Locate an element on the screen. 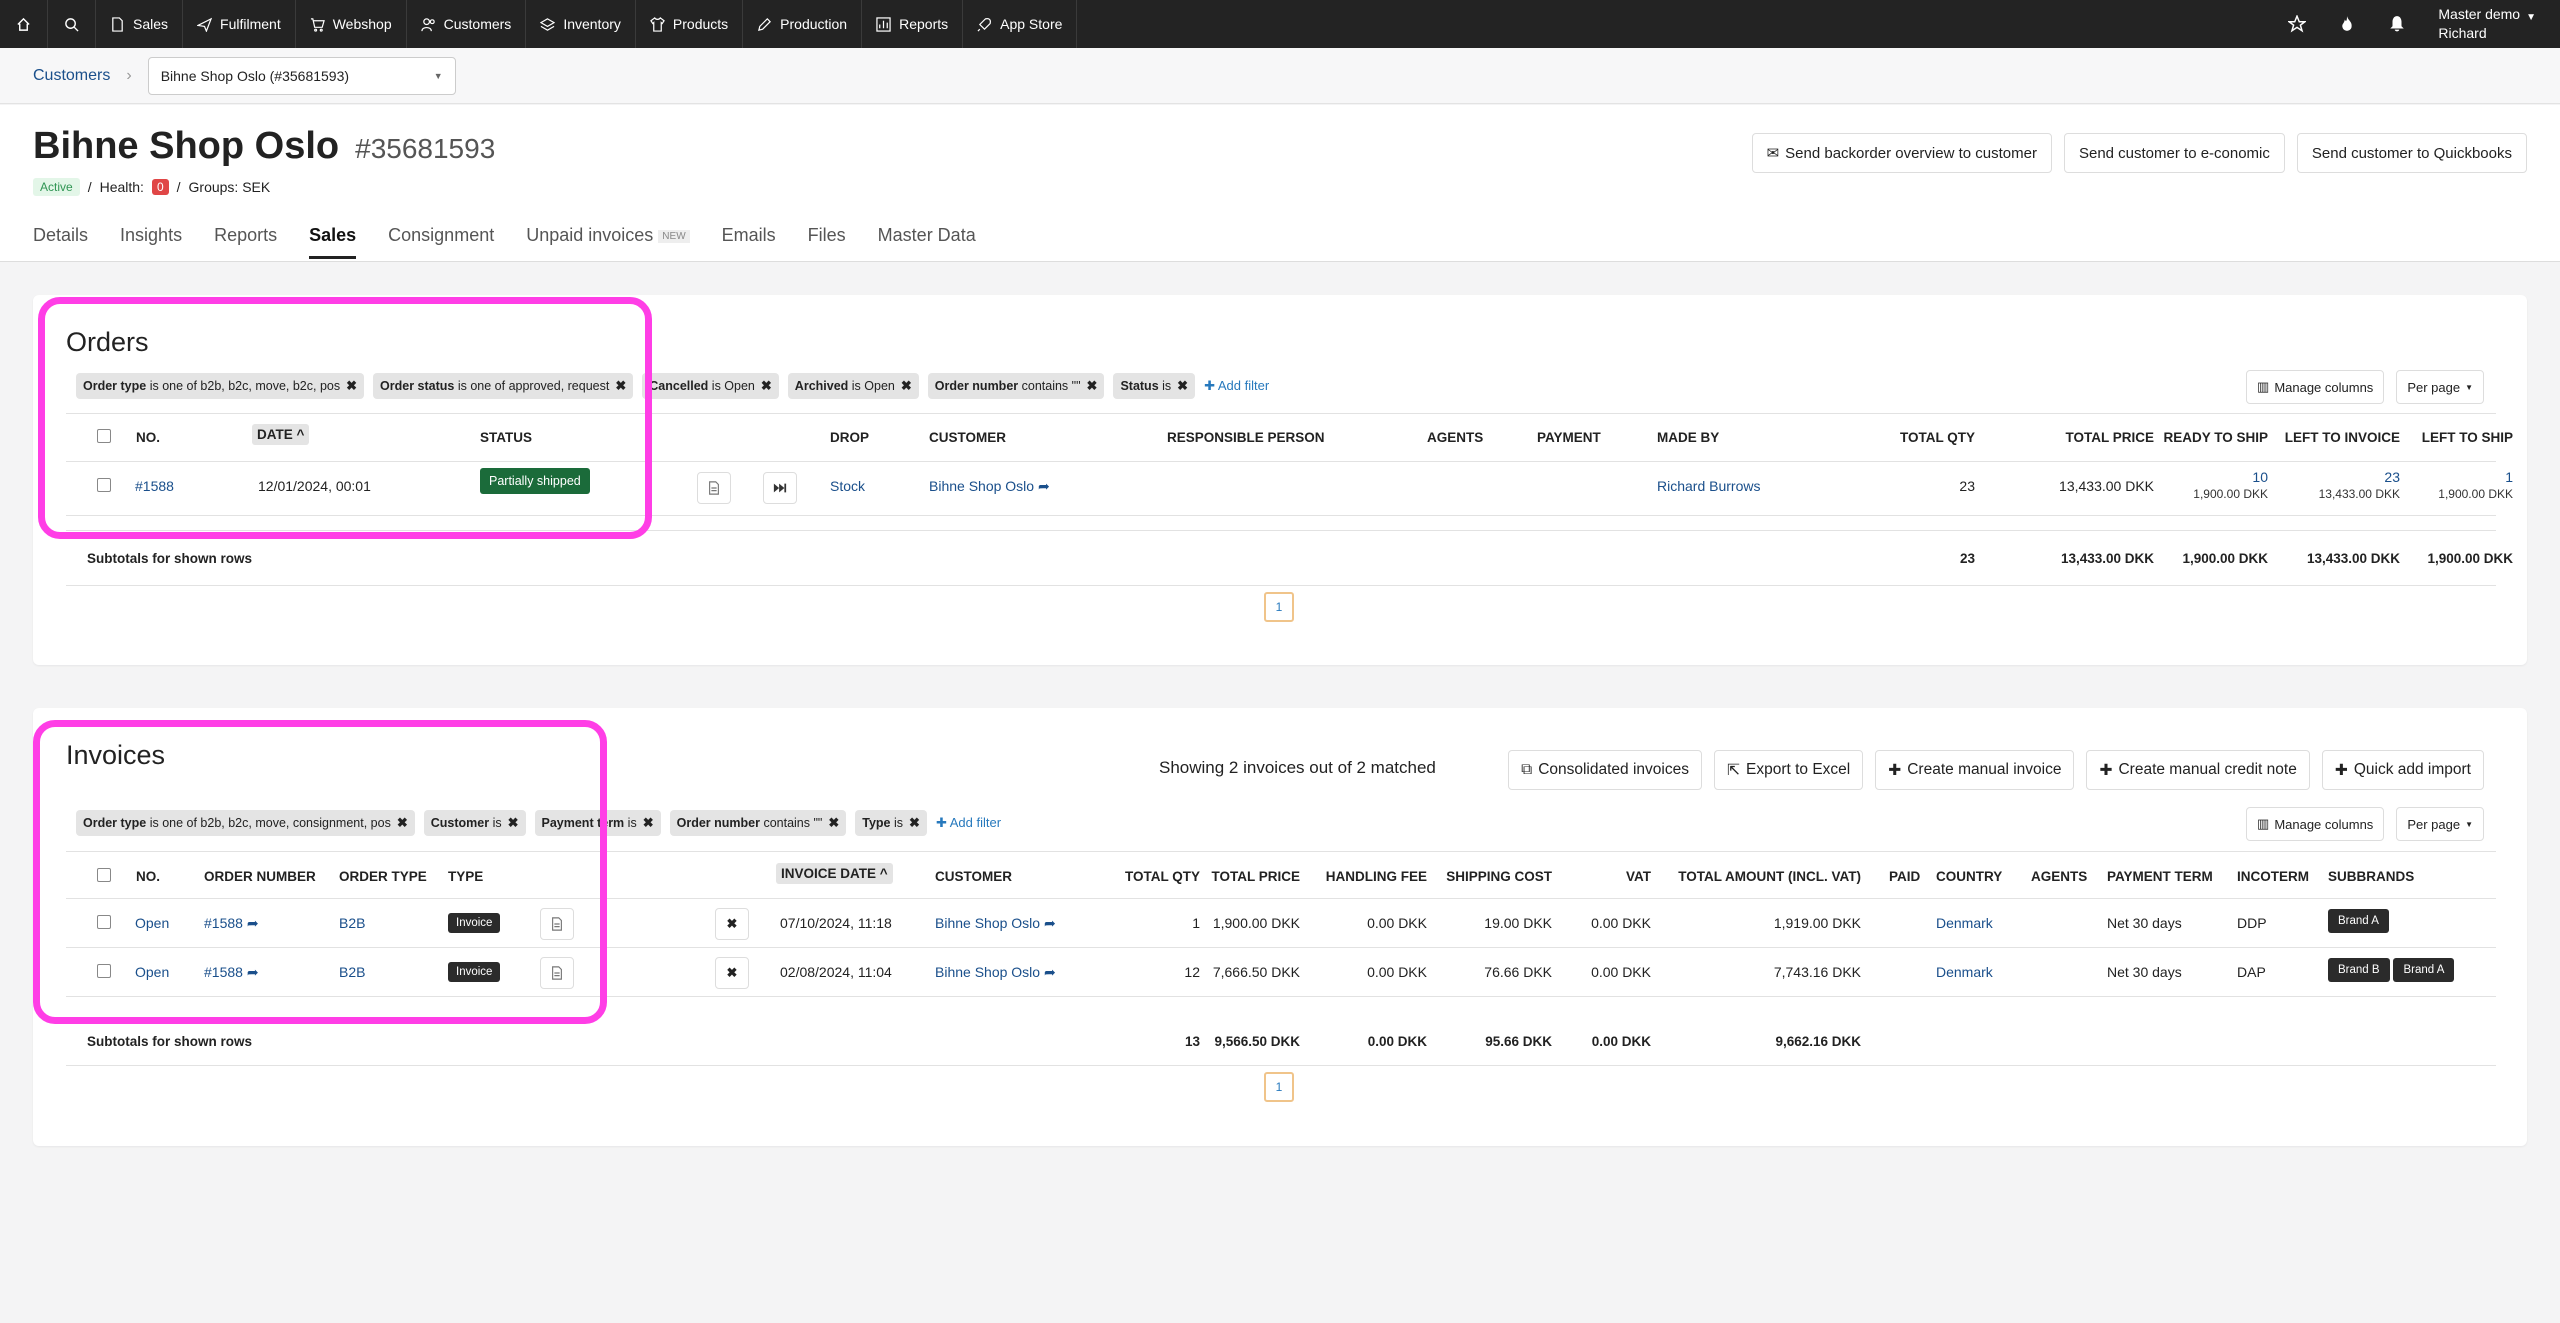 This screenshot has height=1323, width=2560. left-to-ship-link: 1 is located at coordinates (2509, 477).